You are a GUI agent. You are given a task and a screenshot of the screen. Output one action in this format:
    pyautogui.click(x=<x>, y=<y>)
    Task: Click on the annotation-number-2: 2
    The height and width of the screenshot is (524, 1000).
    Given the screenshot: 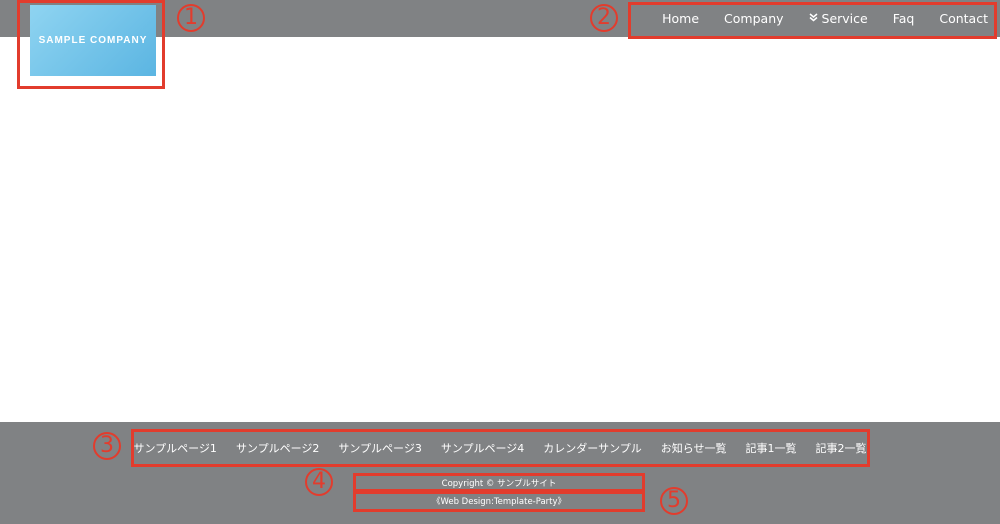 What is the action you would take?
    pyautogui.click(x=604, y=18)
    